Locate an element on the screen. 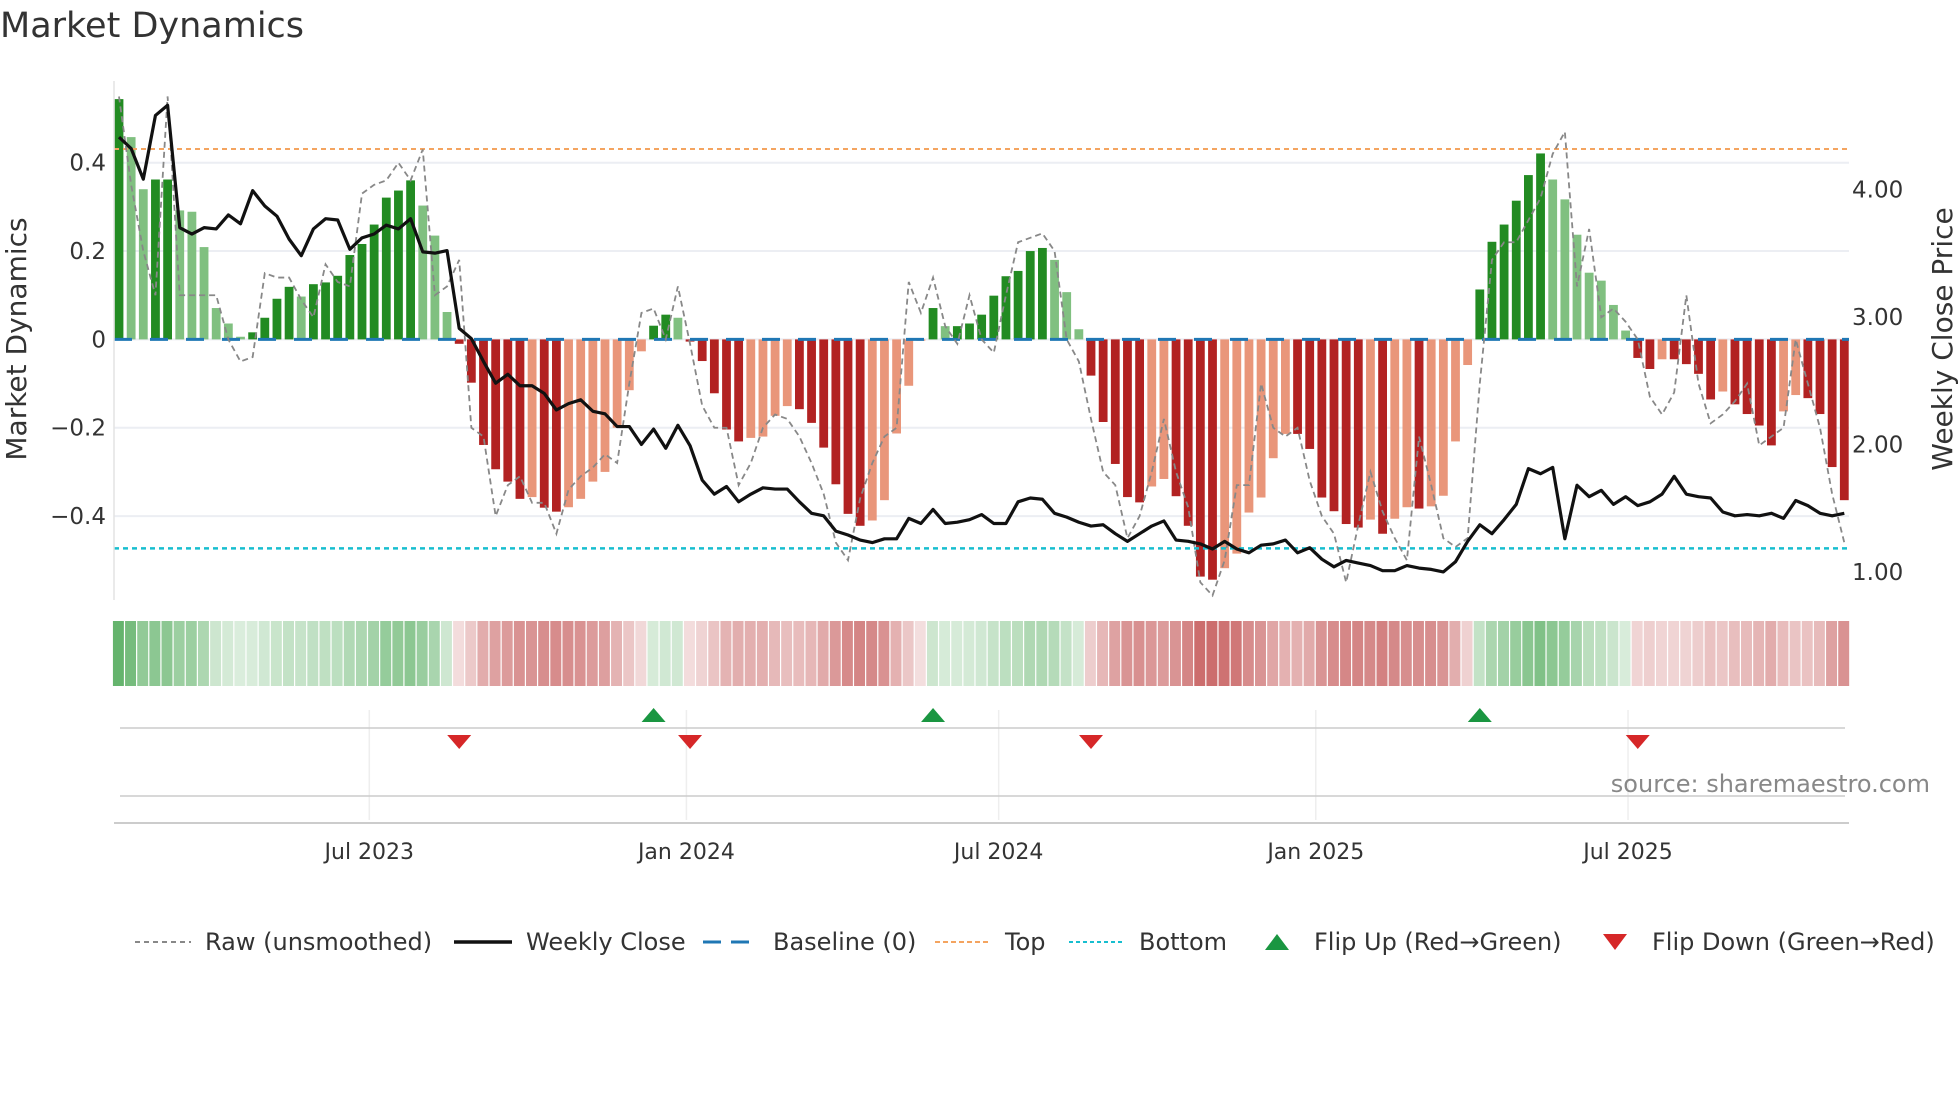 This screenshot has width=1960, height=1102. y-tick-label: 0 is located at coordinates (98, 340).